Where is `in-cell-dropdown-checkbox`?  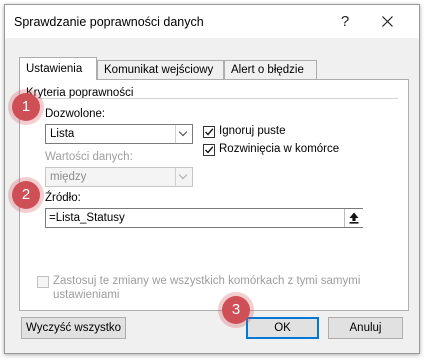 in-cell-dropdown-checkbox is located at coordinates (209, 150).